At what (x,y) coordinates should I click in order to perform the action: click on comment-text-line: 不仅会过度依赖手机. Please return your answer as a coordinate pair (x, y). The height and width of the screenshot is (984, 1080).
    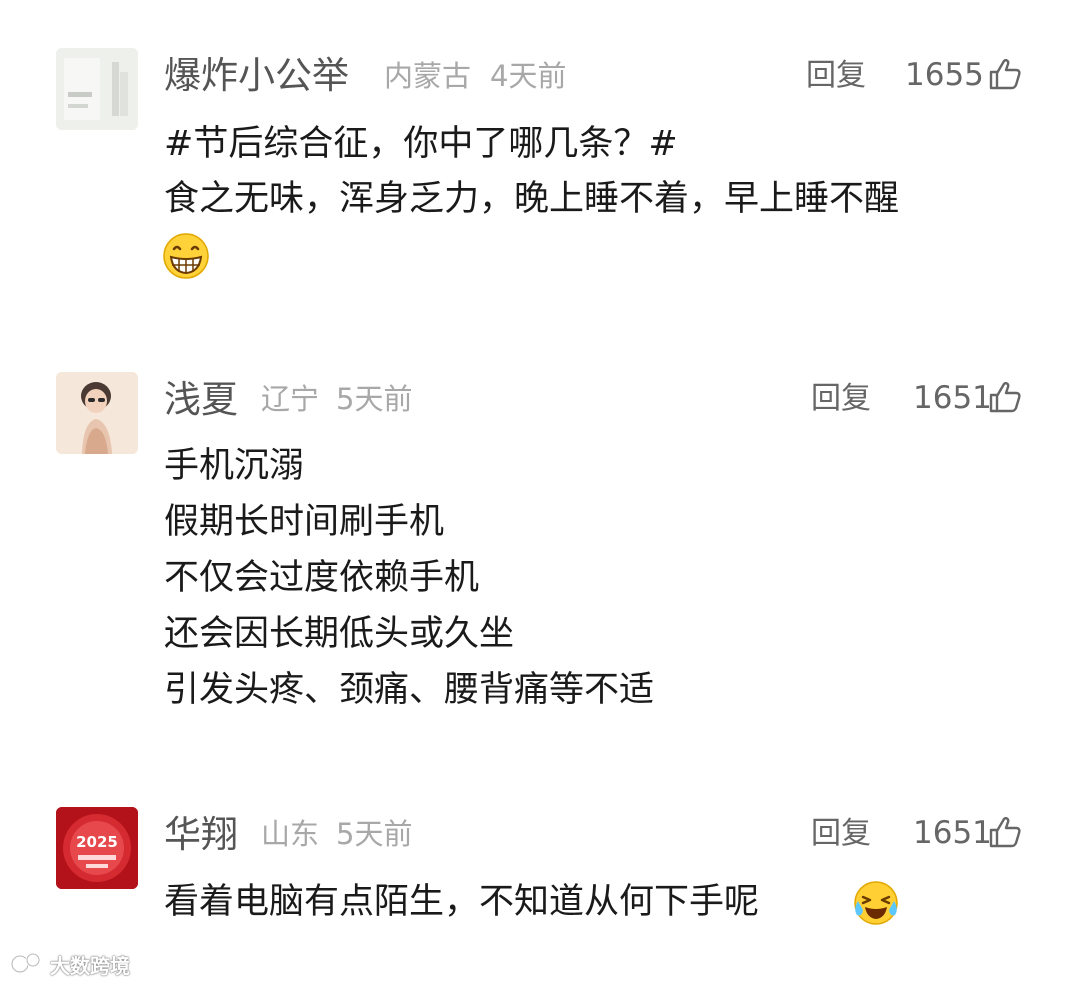
    Looking at the image, I should click on (322, 578).